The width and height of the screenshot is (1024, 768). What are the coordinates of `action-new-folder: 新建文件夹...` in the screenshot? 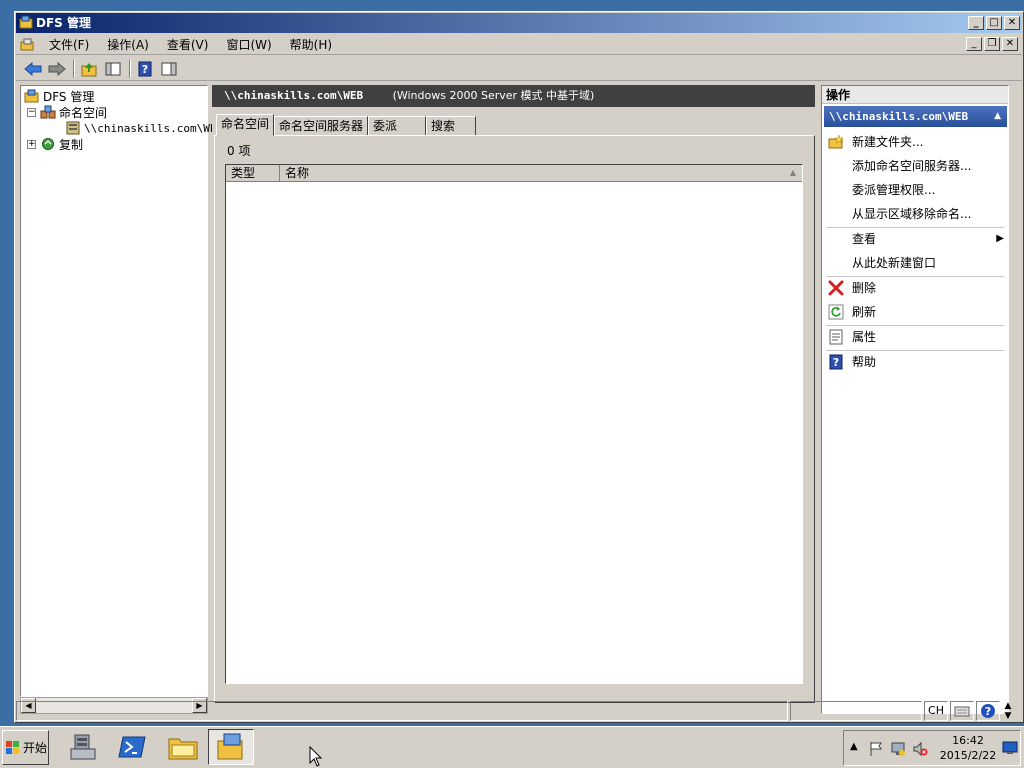 It's located at (915, 142).